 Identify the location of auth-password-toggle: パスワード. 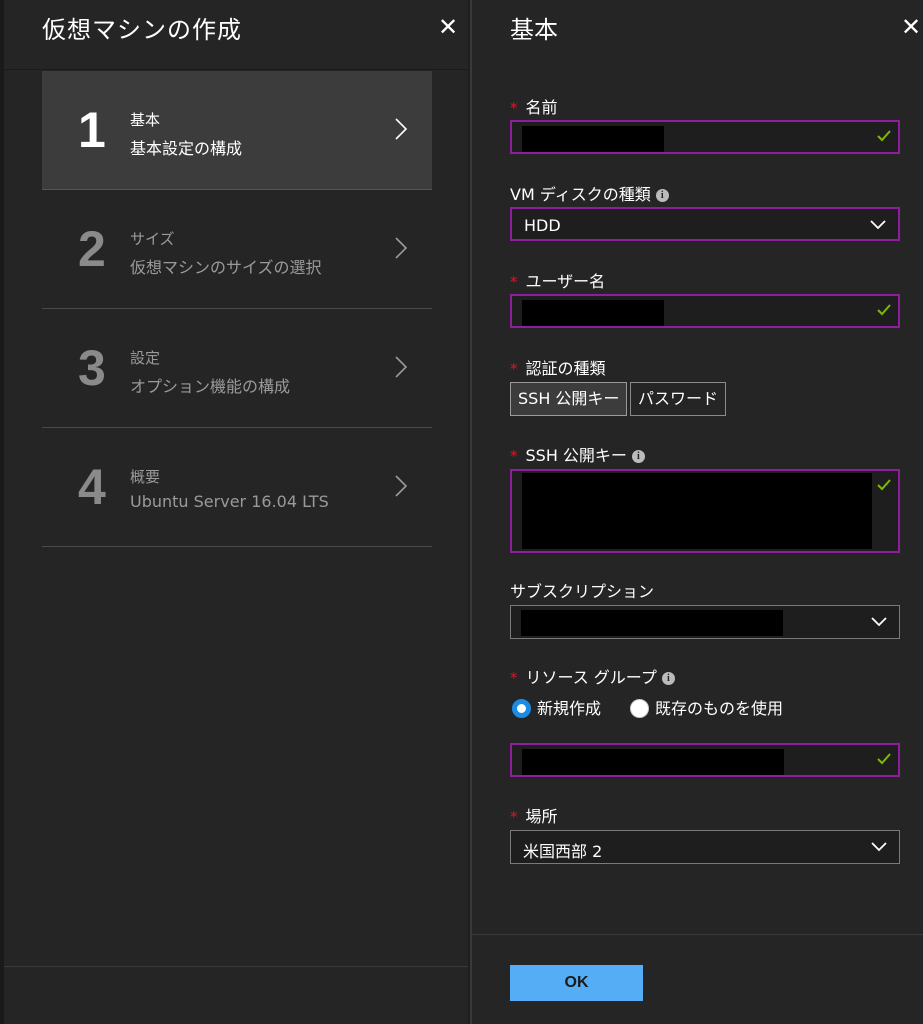
(678, 399).